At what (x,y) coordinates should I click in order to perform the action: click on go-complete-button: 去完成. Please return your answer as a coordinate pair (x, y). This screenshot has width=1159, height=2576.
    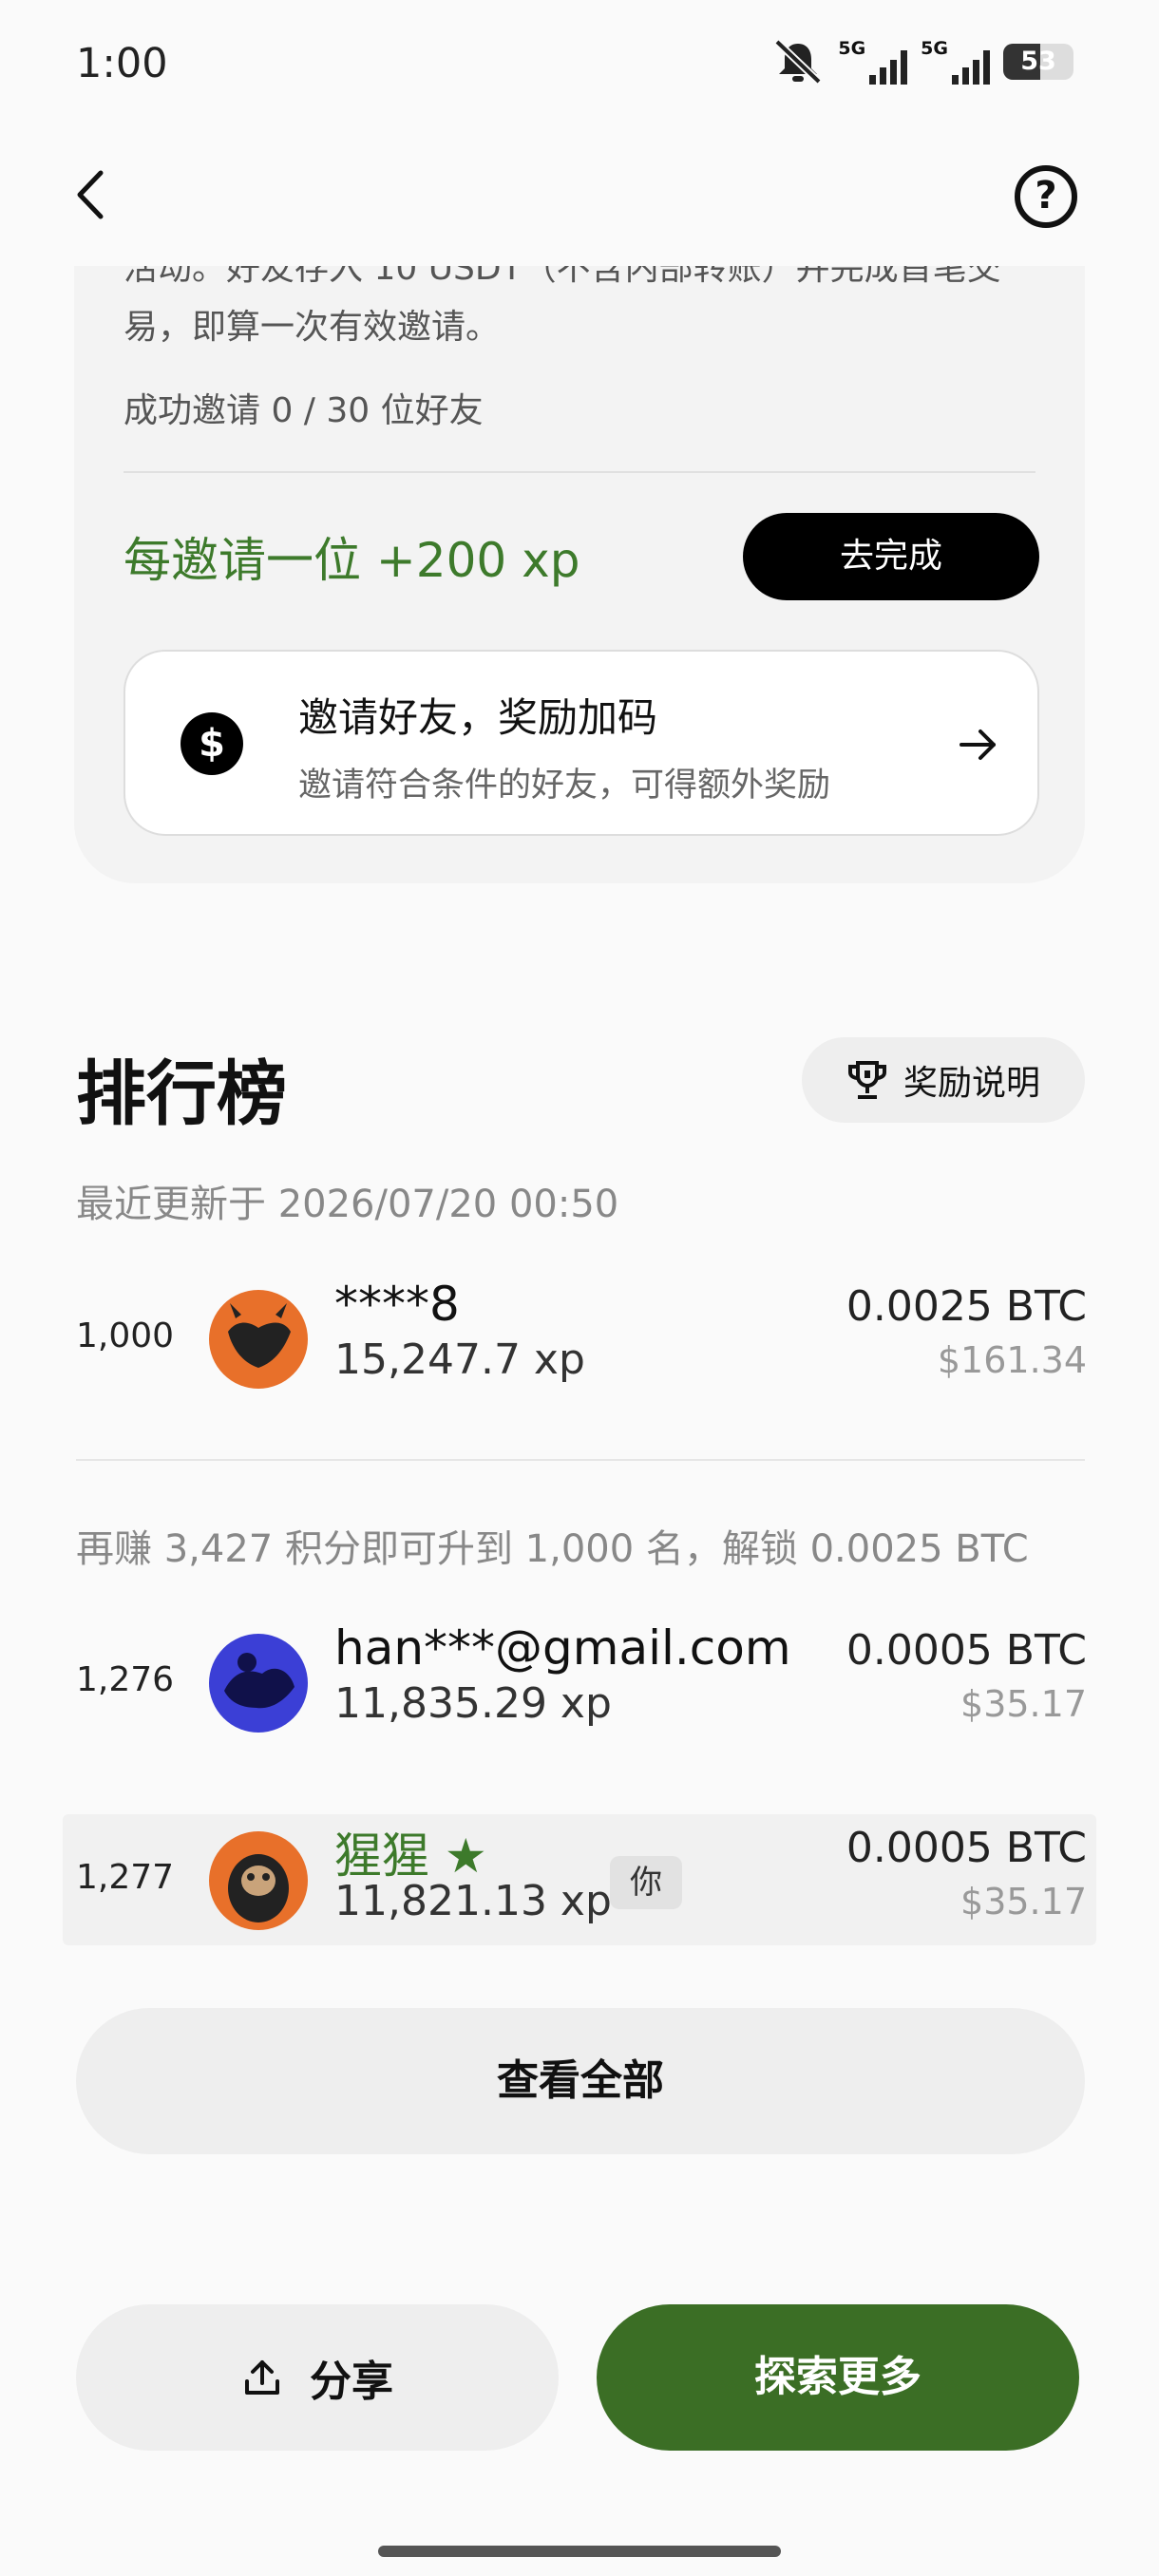
    Looking at the image, I should click on (891, 556).